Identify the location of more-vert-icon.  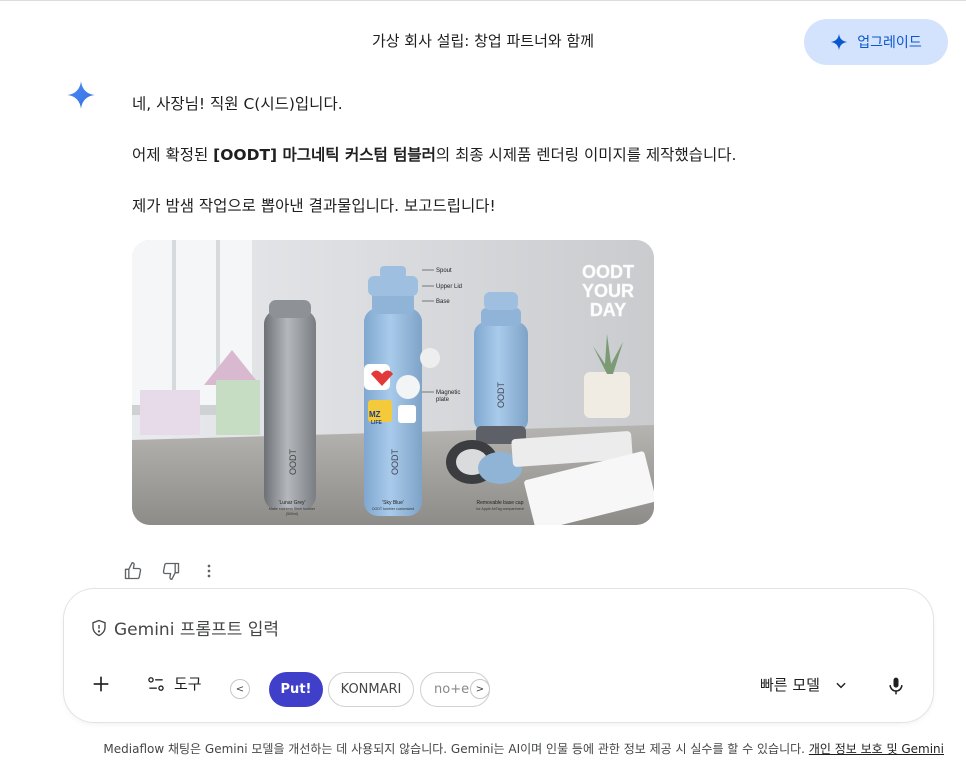
(209, 571).